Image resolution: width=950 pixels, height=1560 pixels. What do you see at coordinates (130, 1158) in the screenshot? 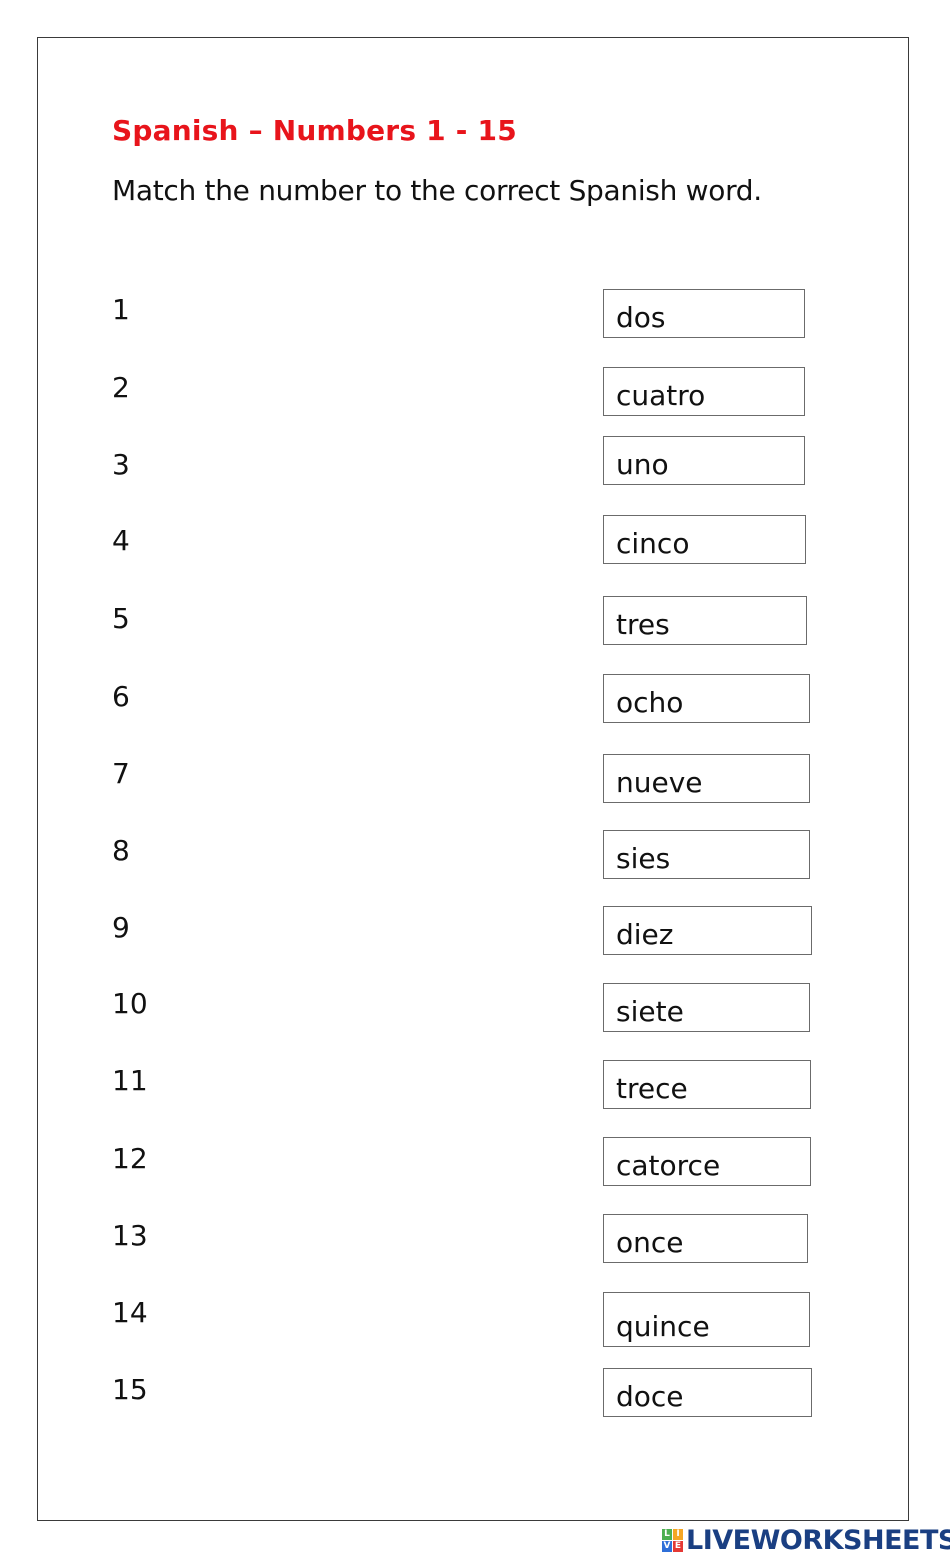
I see `number-label: 12` at bounding box center [130, 1158].